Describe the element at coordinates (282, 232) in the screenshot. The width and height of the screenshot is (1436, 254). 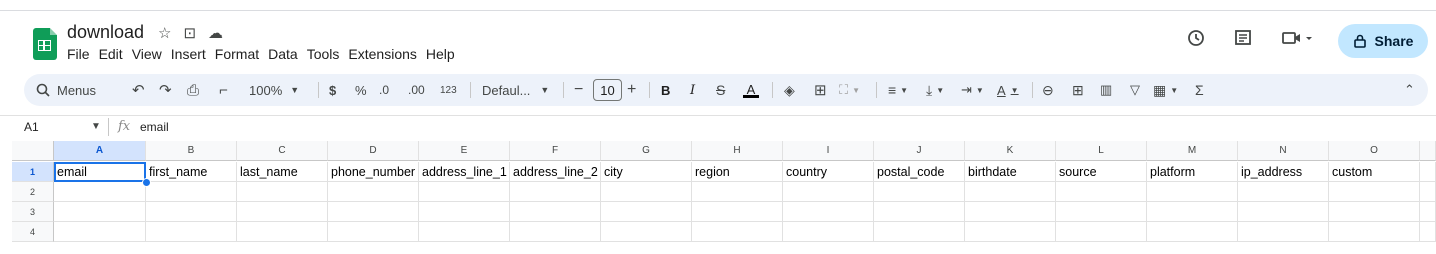
I see `cell-c4` at that location.